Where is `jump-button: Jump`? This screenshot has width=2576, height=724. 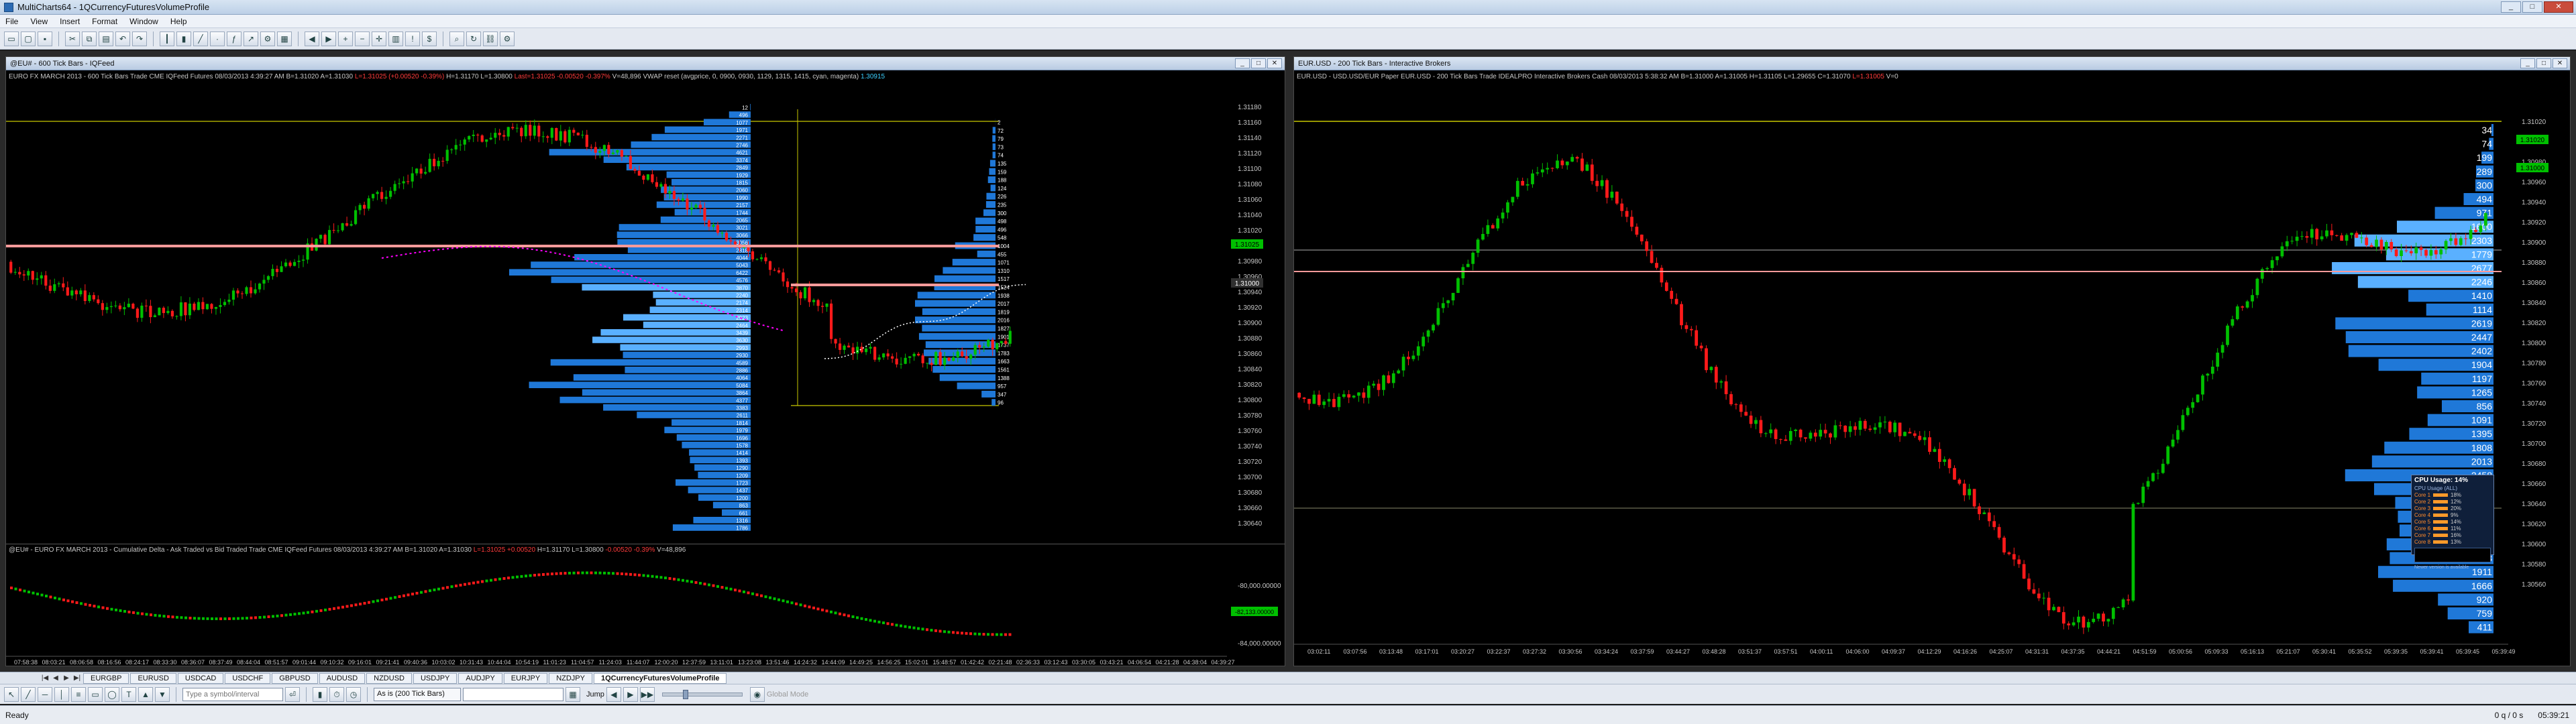 jump-button: Jump is located at coordinates (595, 694).